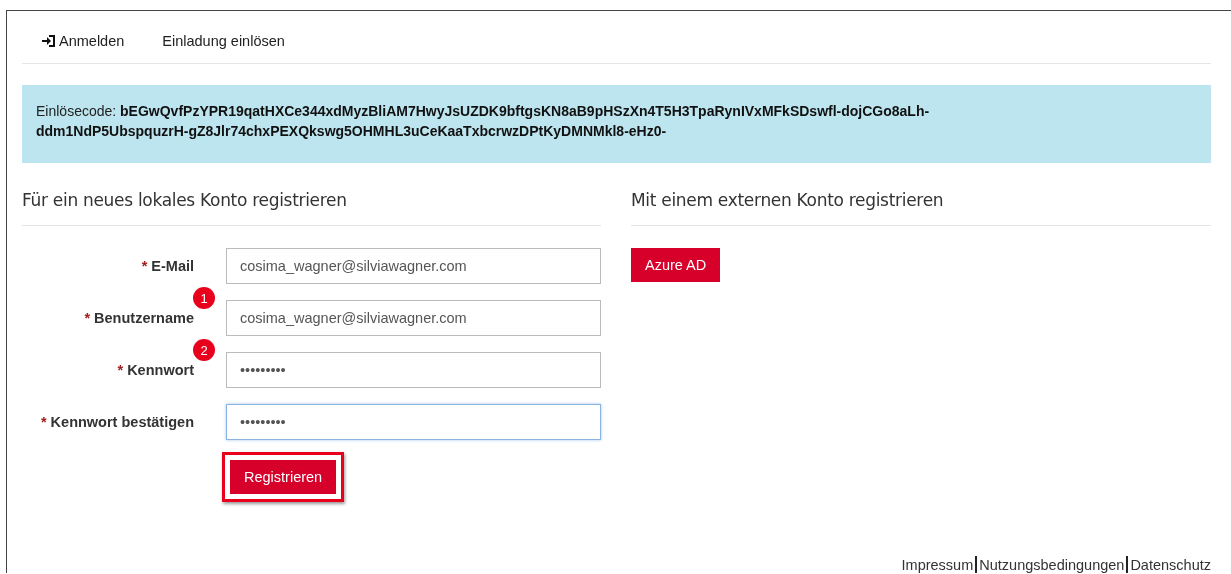 The image size is (1231, 574). I want to click on footer-link: Impressum, so click(937, 564).